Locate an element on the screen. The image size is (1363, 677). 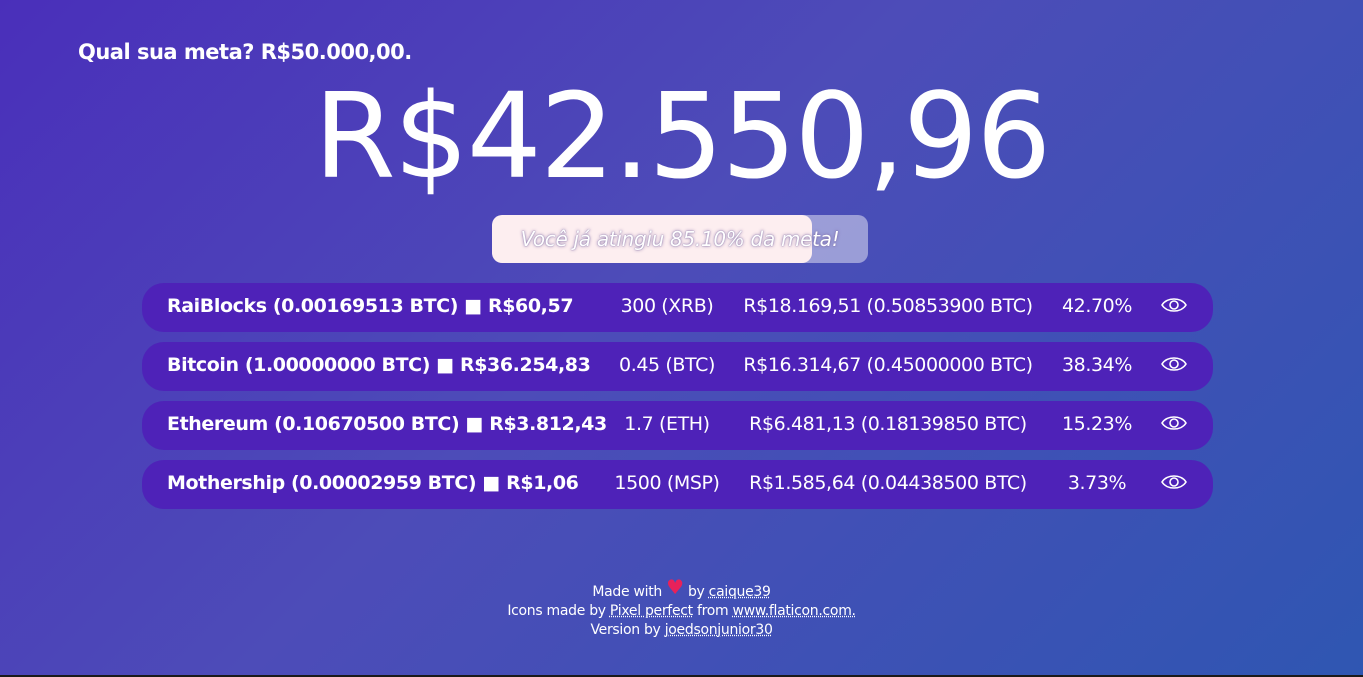
coin-name: Ethereum (0.10670500 BTC) ■ R$3.812,43 is located at coordinates (387, 424).